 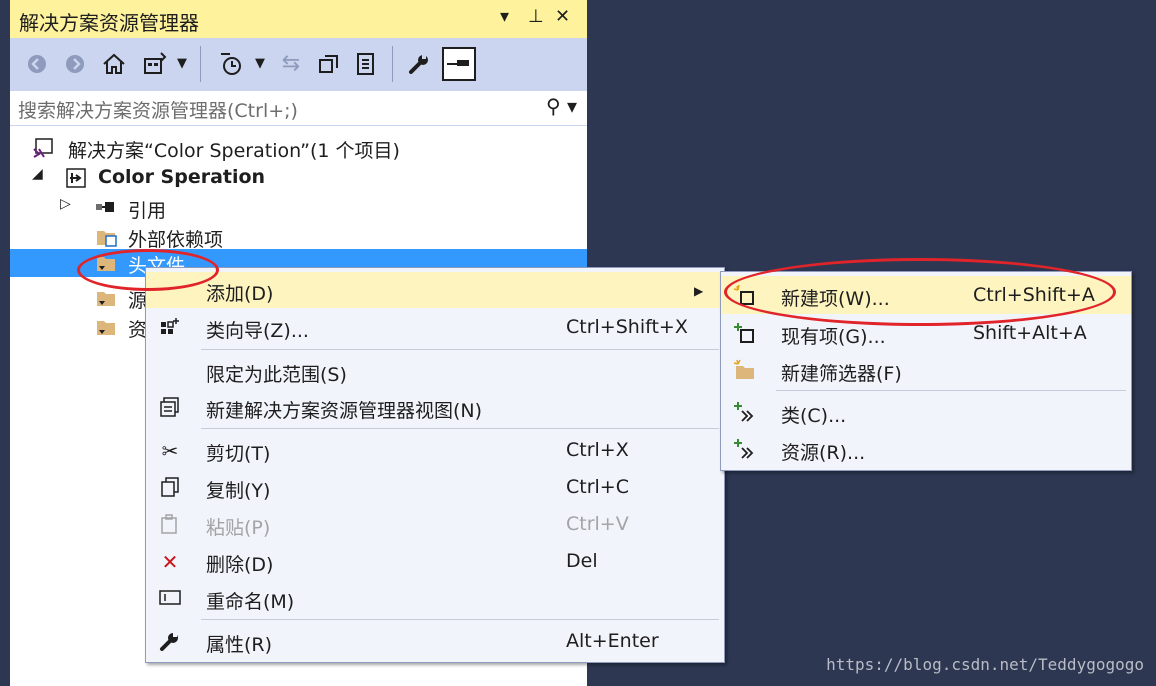 What do you see at coordinates (147, 211) in the screenshot?
I see `references-label: 引用` at bounding box center [147, 211].